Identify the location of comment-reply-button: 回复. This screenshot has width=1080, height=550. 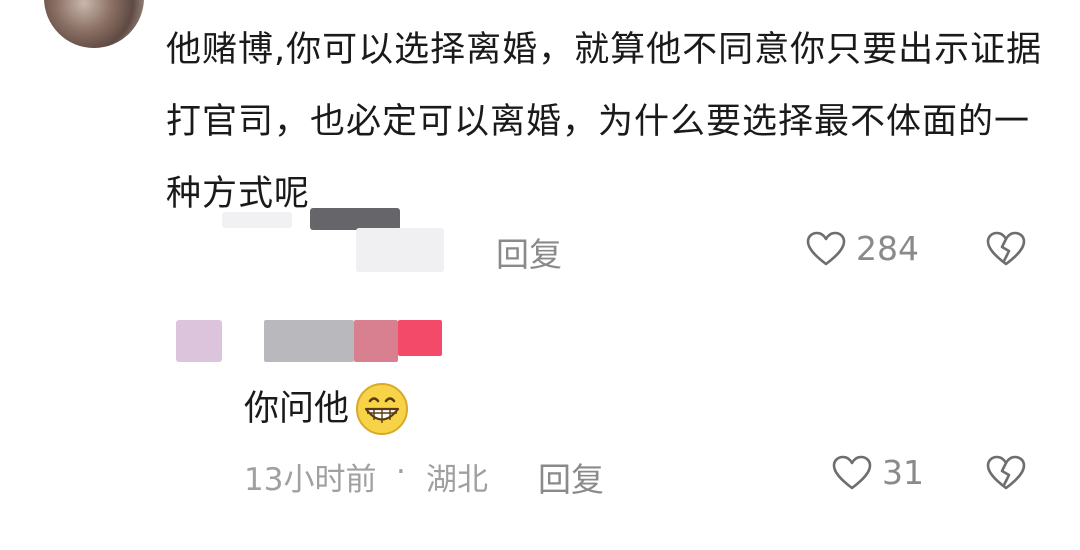
(529, 252).